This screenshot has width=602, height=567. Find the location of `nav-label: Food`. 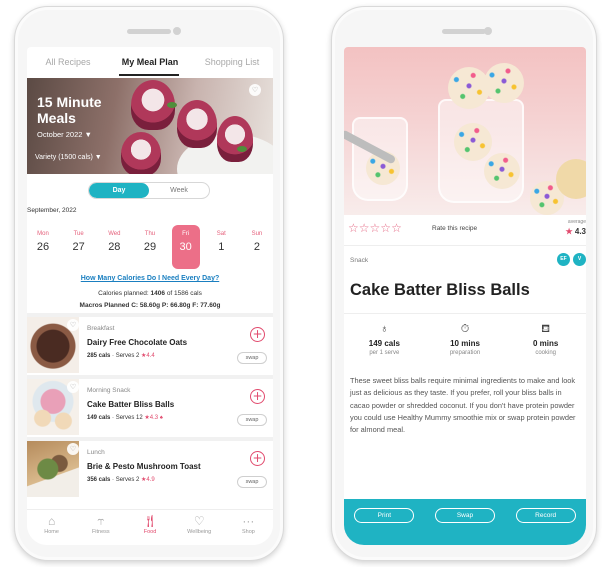

nav-label: Food is located at coordinates (150, 532).